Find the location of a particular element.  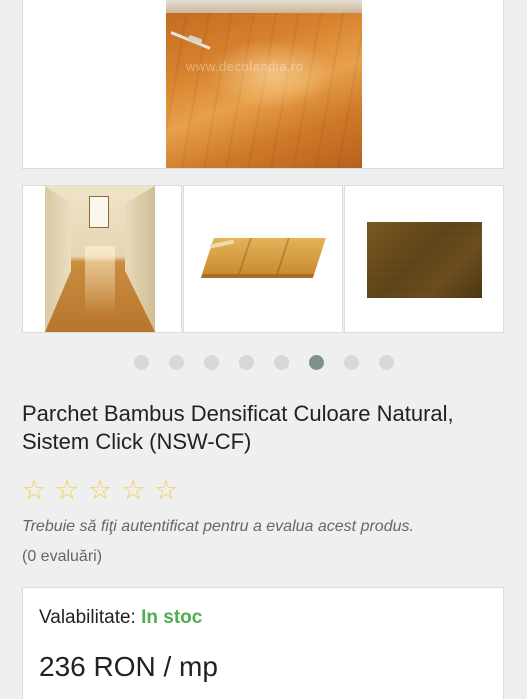

thumbnail-hallway-image is located at coordinates (100, 259).